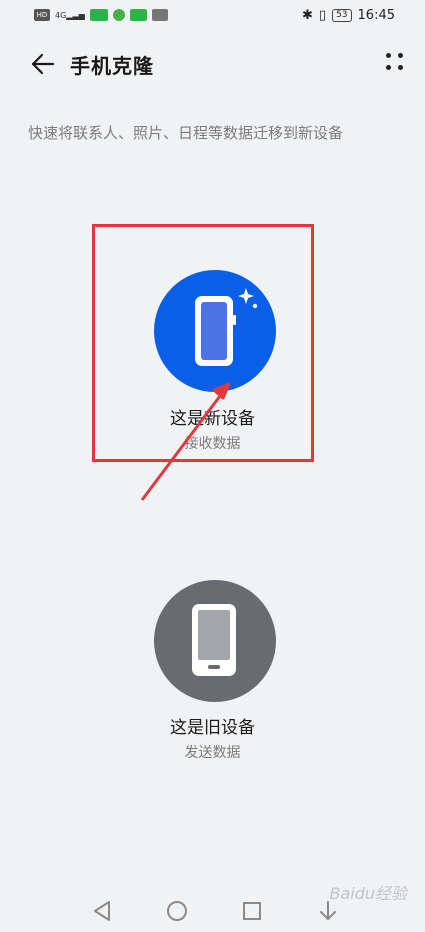 The width and height of the screenshot is (425, 932). Describe the element at coordinates (185, 441) in the screenshot. I see `annotation-arrow-icon` at that location.